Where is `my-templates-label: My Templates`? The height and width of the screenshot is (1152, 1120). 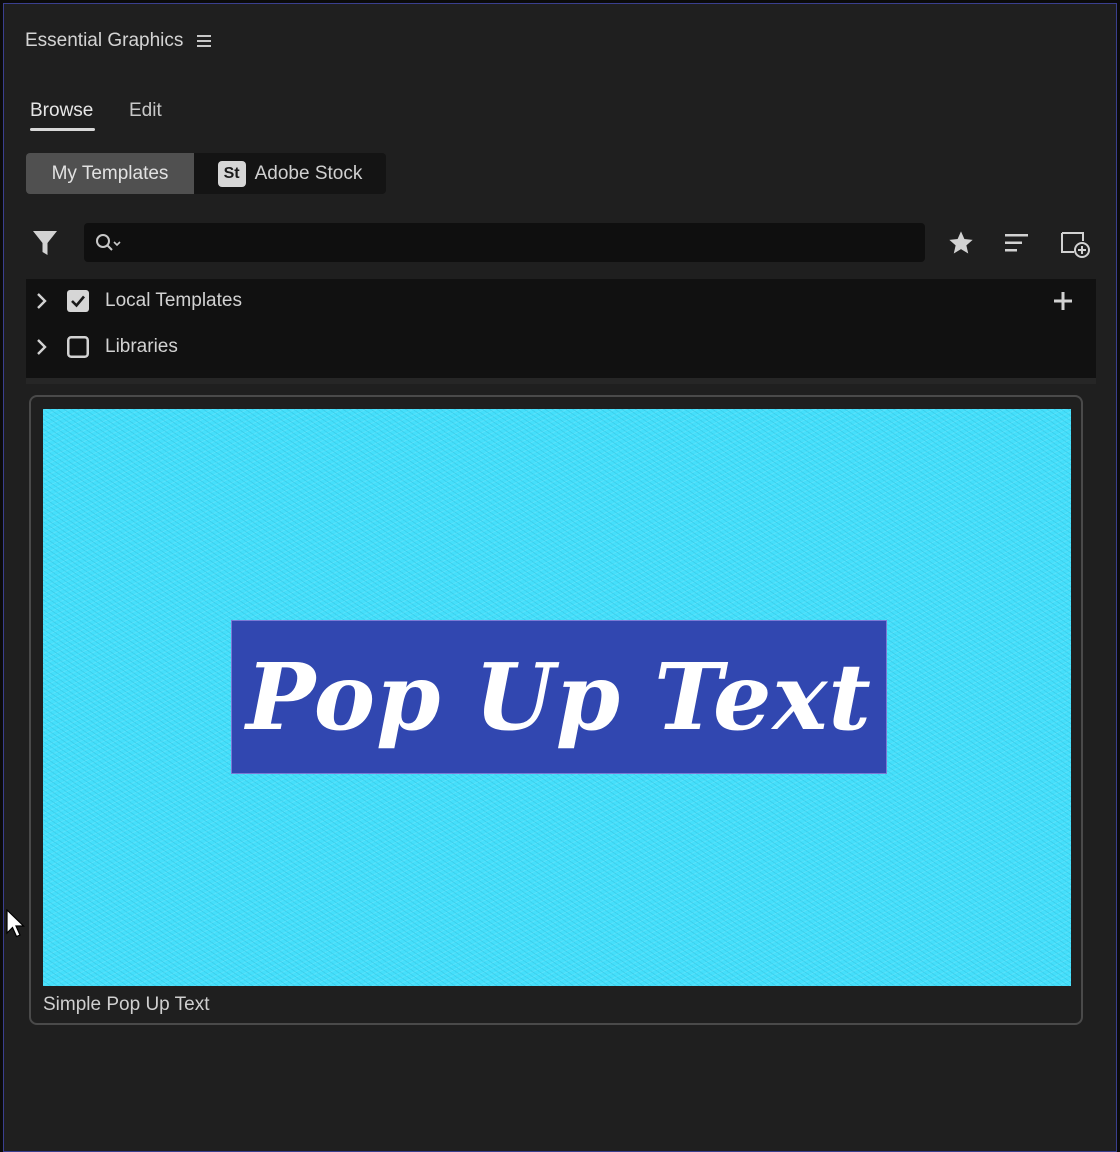 my-templates-label: My Templates is located at coordinates (110, 173).